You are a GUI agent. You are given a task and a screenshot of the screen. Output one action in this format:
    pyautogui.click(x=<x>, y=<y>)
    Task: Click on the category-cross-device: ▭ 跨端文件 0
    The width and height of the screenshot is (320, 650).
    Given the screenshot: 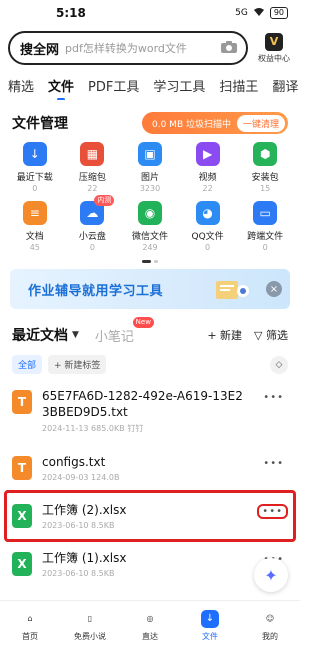 What is the action you would take?
    pyautogui.click(x=265, y=226)
    